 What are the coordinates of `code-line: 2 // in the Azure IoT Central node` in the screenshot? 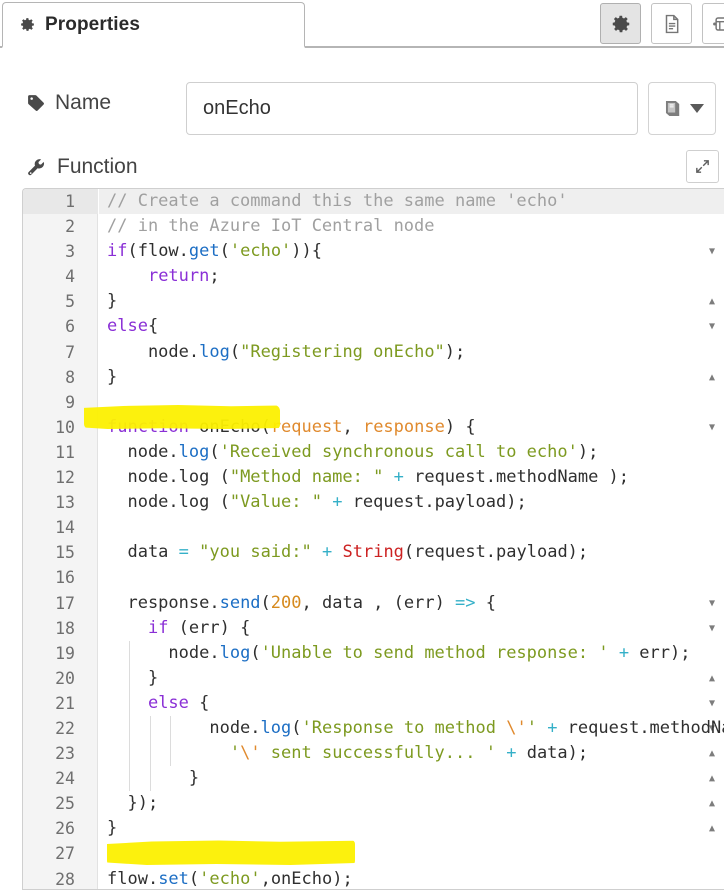 It's located at (373, 226).